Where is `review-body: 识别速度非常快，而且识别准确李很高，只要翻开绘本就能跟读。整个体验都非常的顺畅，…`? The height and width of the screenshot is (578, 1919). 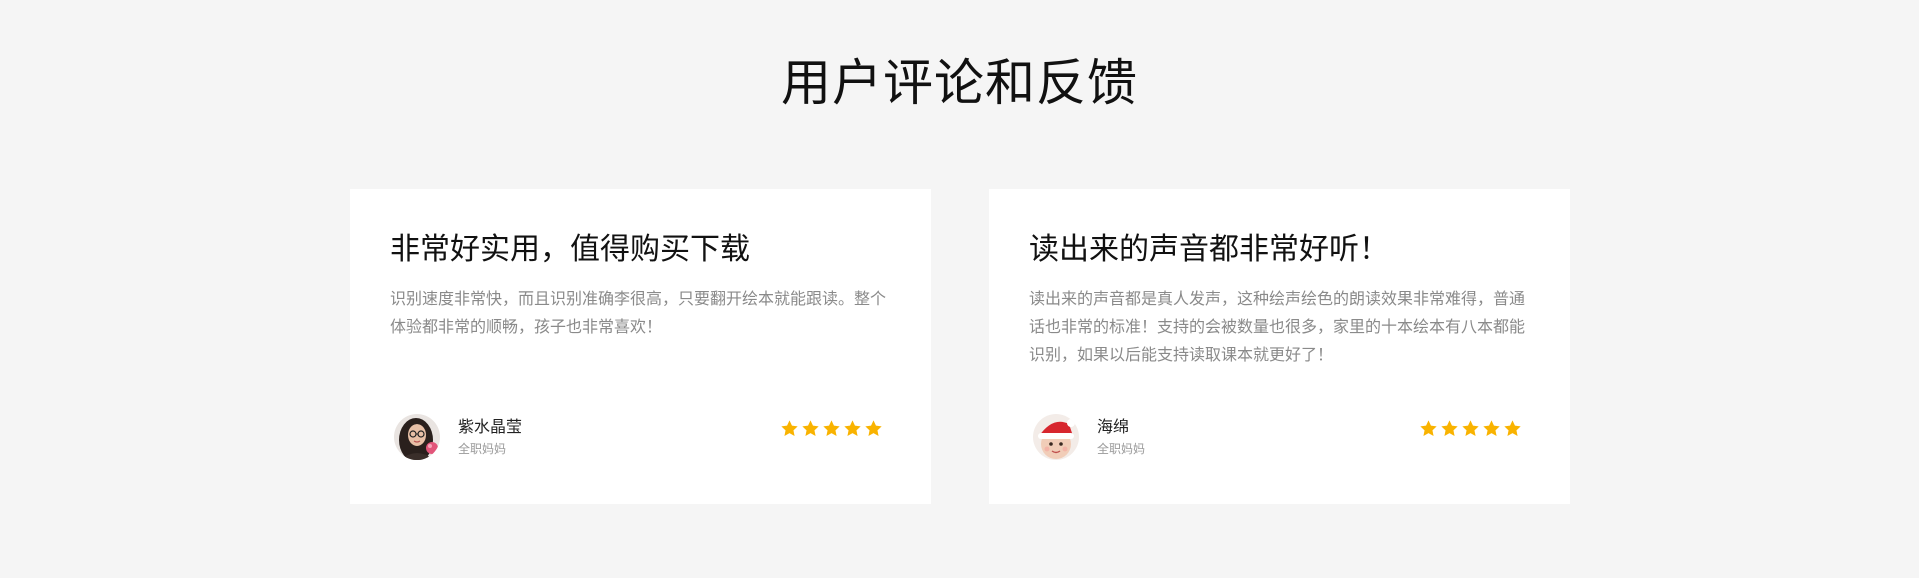
review-body: 识别速度非常快，而且识别准确李很高，只要翻开绘本就能跟读。整个体验都非常的顺畅，… is located at coordinates (638, 312).